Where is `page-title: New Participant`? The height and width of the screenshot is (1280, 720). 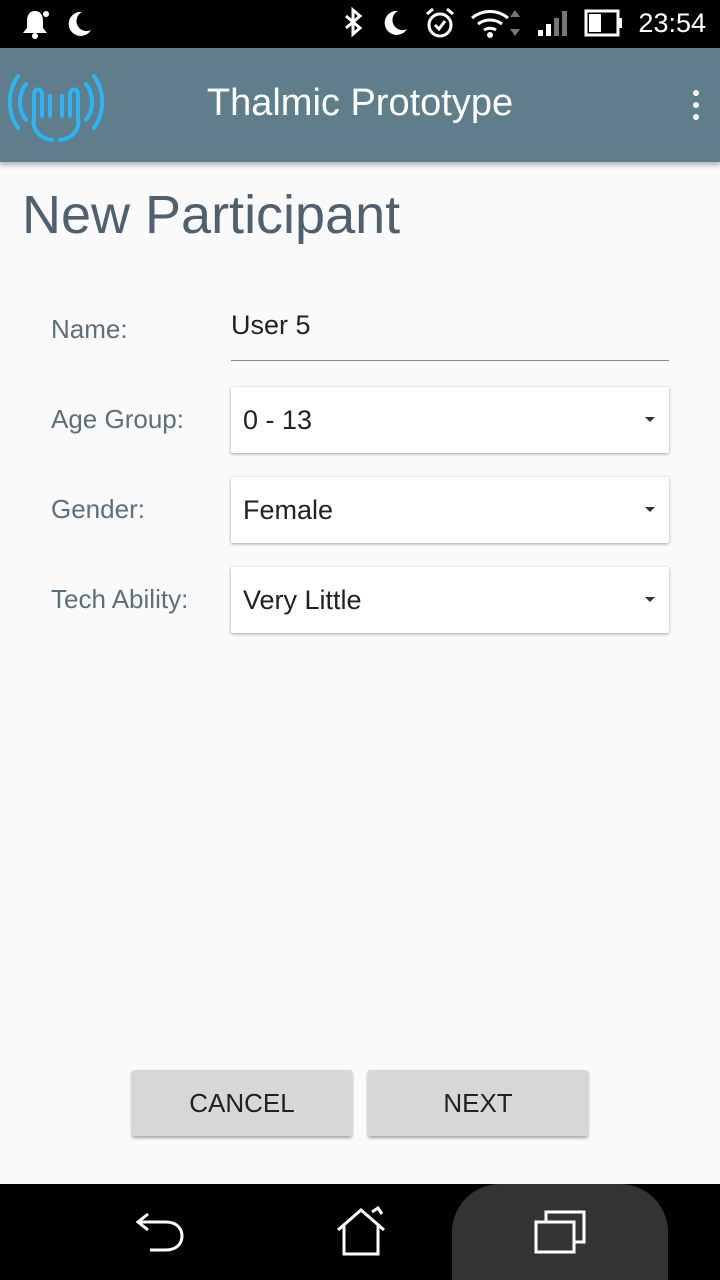
page-title: New Participant is located at coordinates (211, 215).